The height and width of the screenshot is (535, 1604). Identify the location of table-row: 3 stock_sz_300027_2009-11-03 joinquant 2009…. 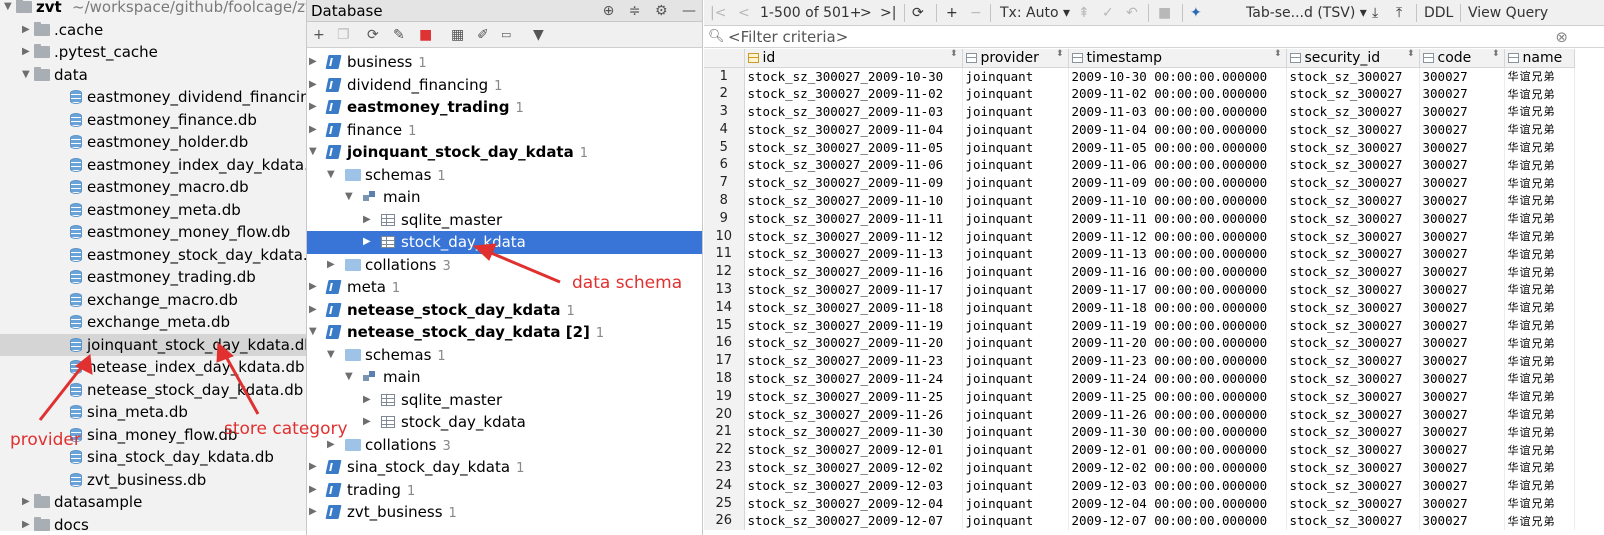
(1139, 111).